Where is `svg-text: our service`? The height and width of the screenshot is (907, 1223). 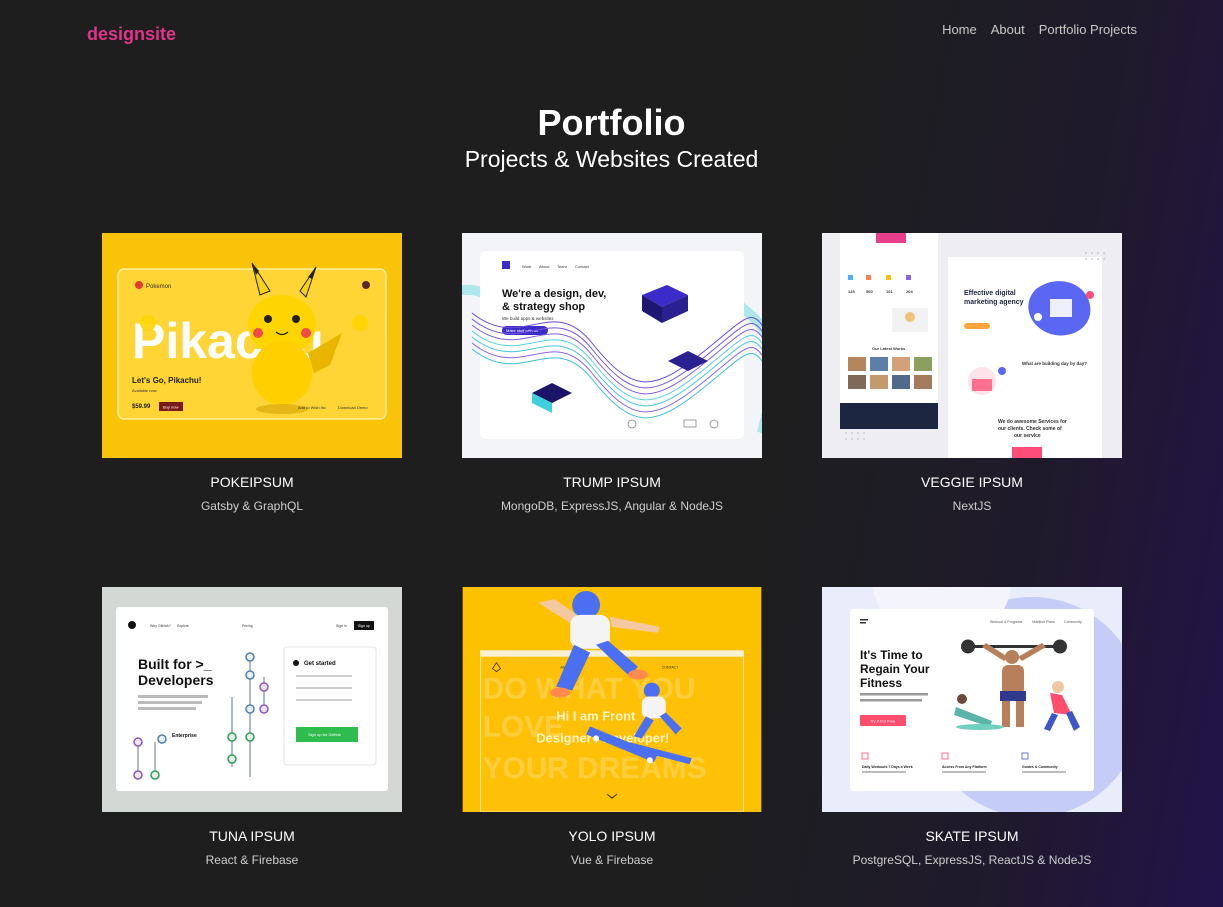
svg-text: our service is located at coordinates (1027, 436).